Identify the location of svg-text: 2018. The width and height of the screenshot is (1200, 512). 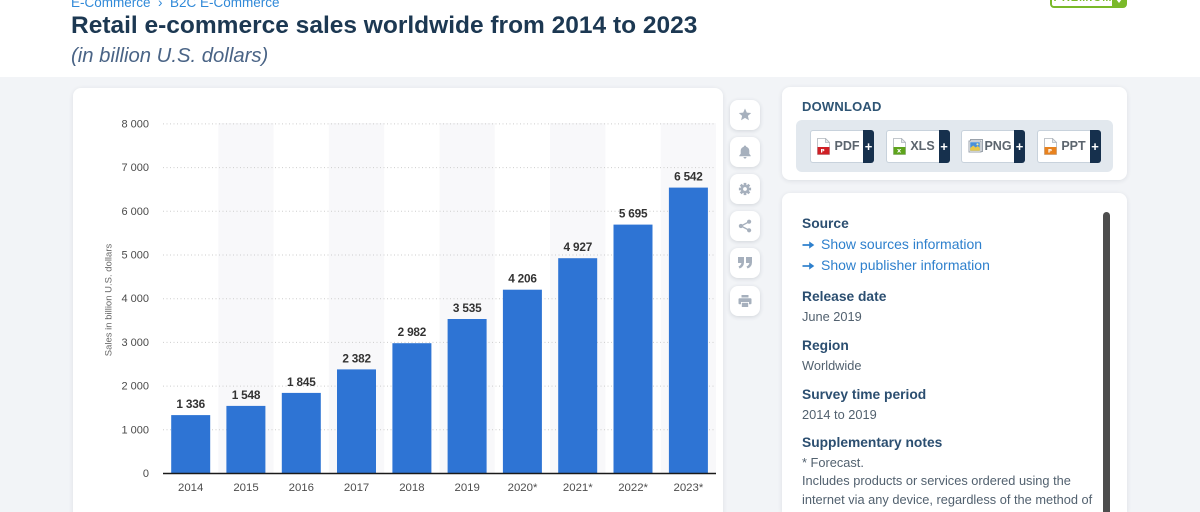
(411, 488).